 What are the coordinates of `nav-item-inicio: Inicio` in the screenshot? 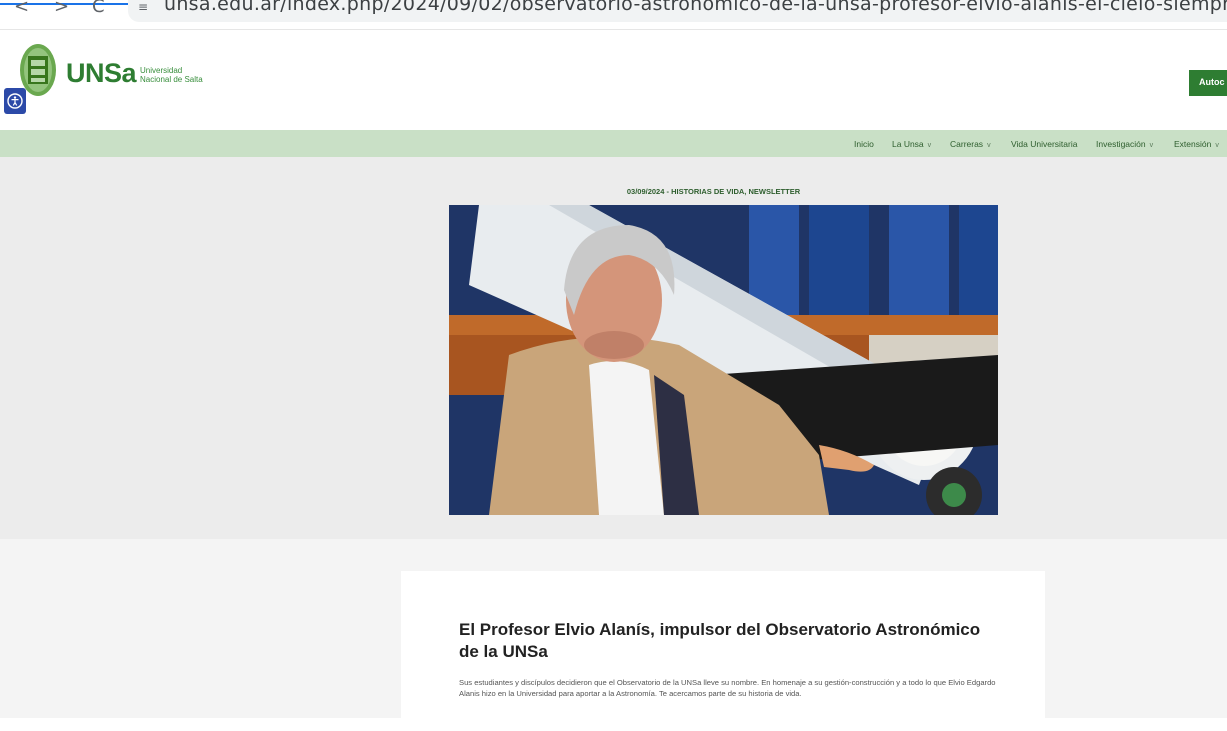 It's located at (864, 144).